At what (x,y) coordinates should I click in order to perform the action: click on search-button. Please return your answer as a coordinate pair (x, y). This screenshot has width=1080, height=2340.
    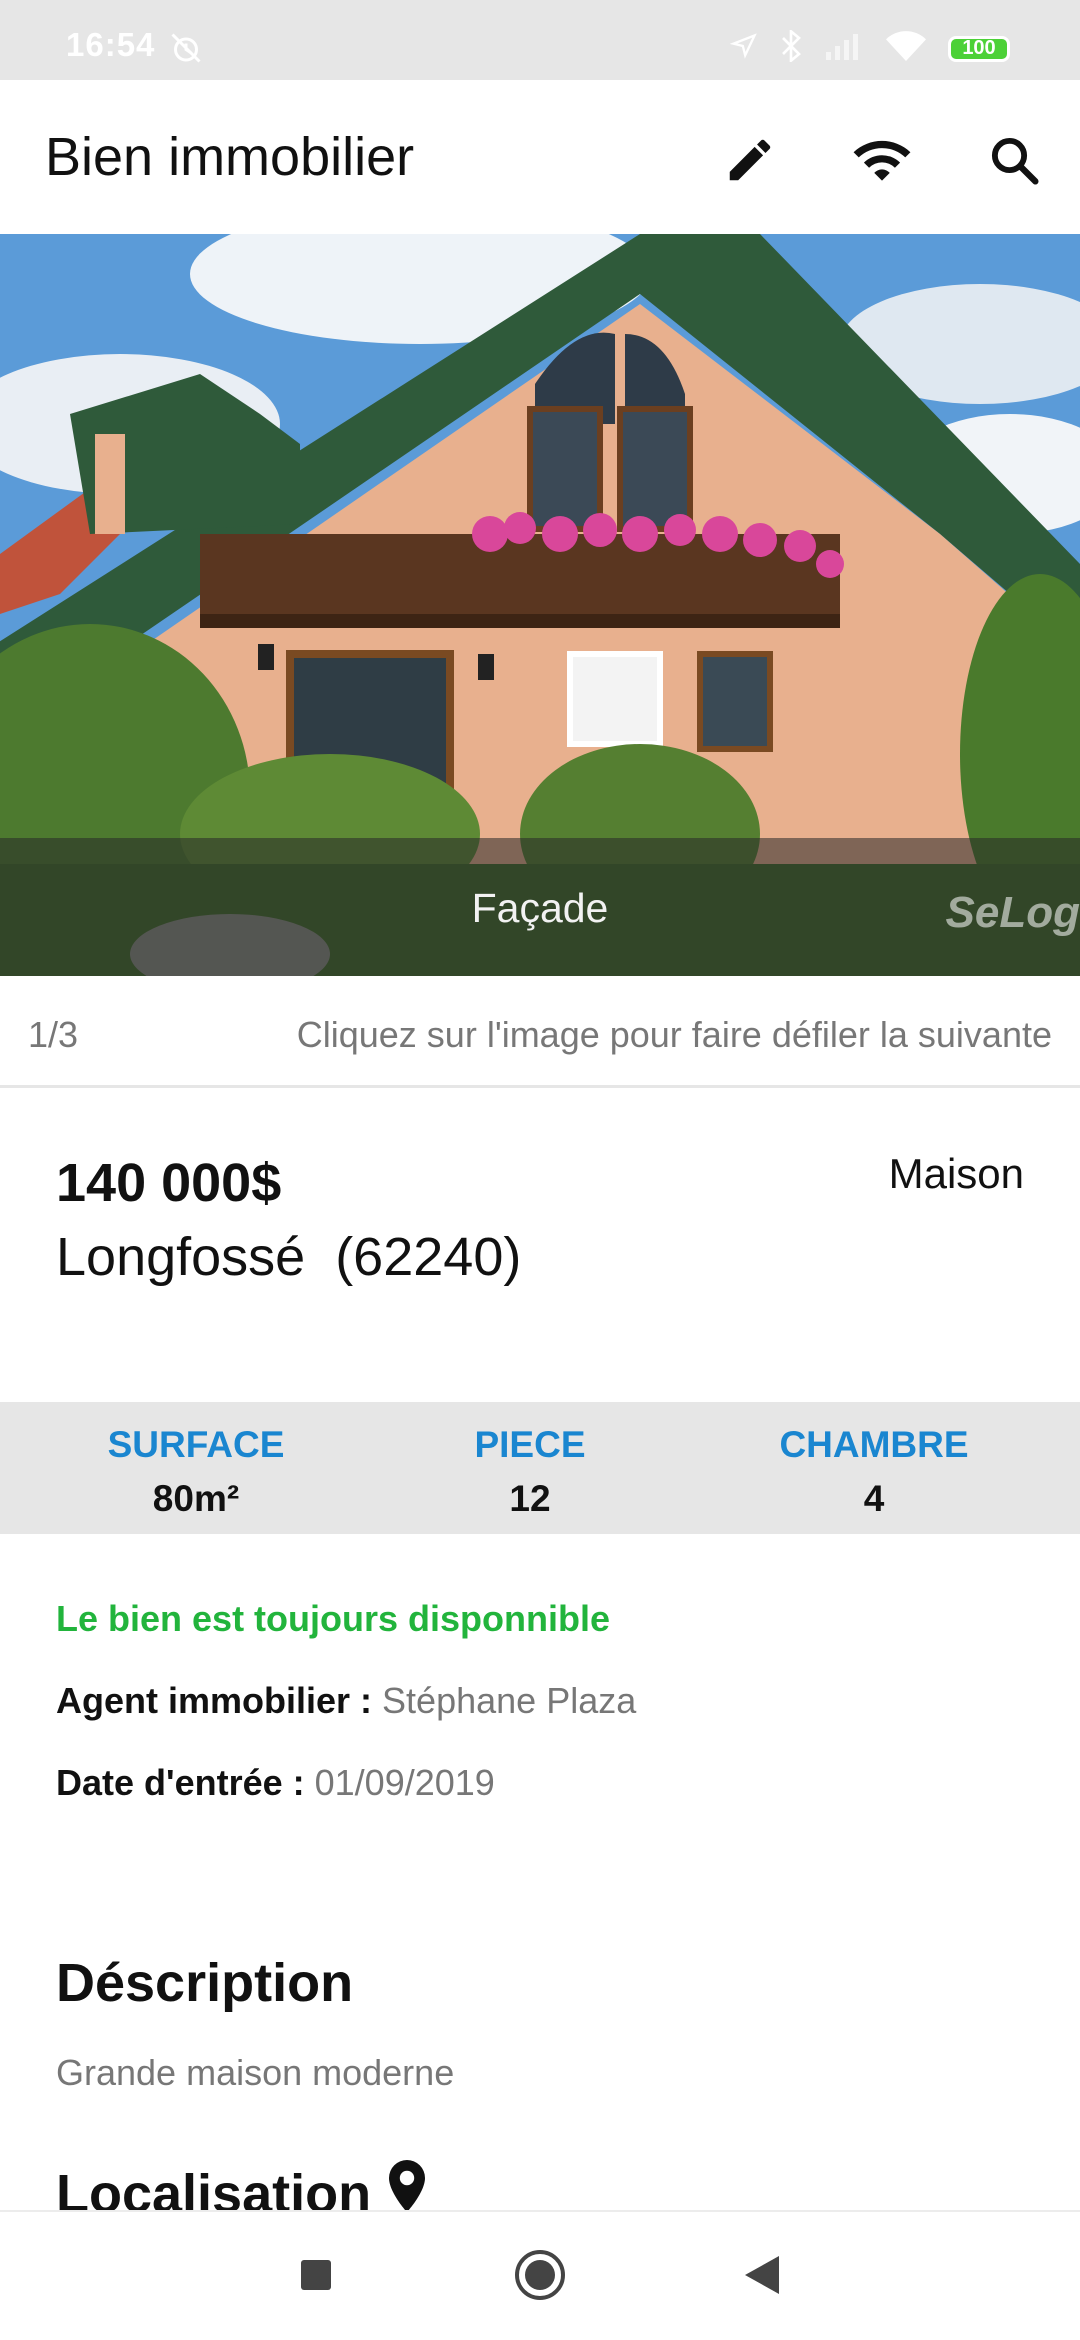
    Looking at the image, I should click on (1014, 162).